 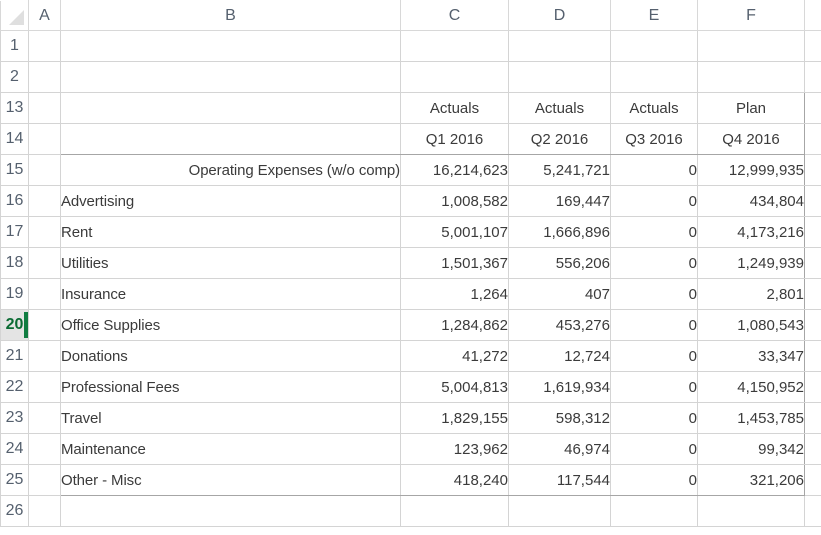 I want to click on cell-f14: Q4 2016, so click(x=751, y=139).